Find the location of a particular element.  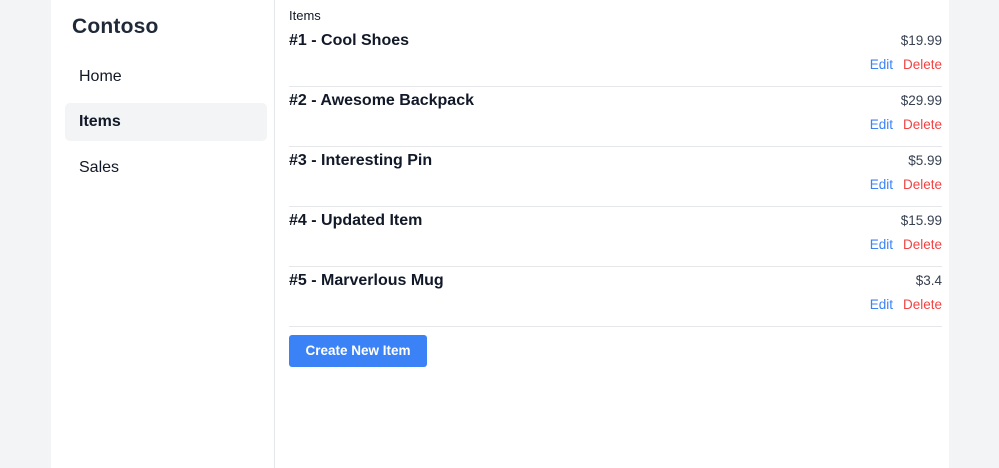

create-new-item-button: Create New Item is located at coordinates (358, 351).